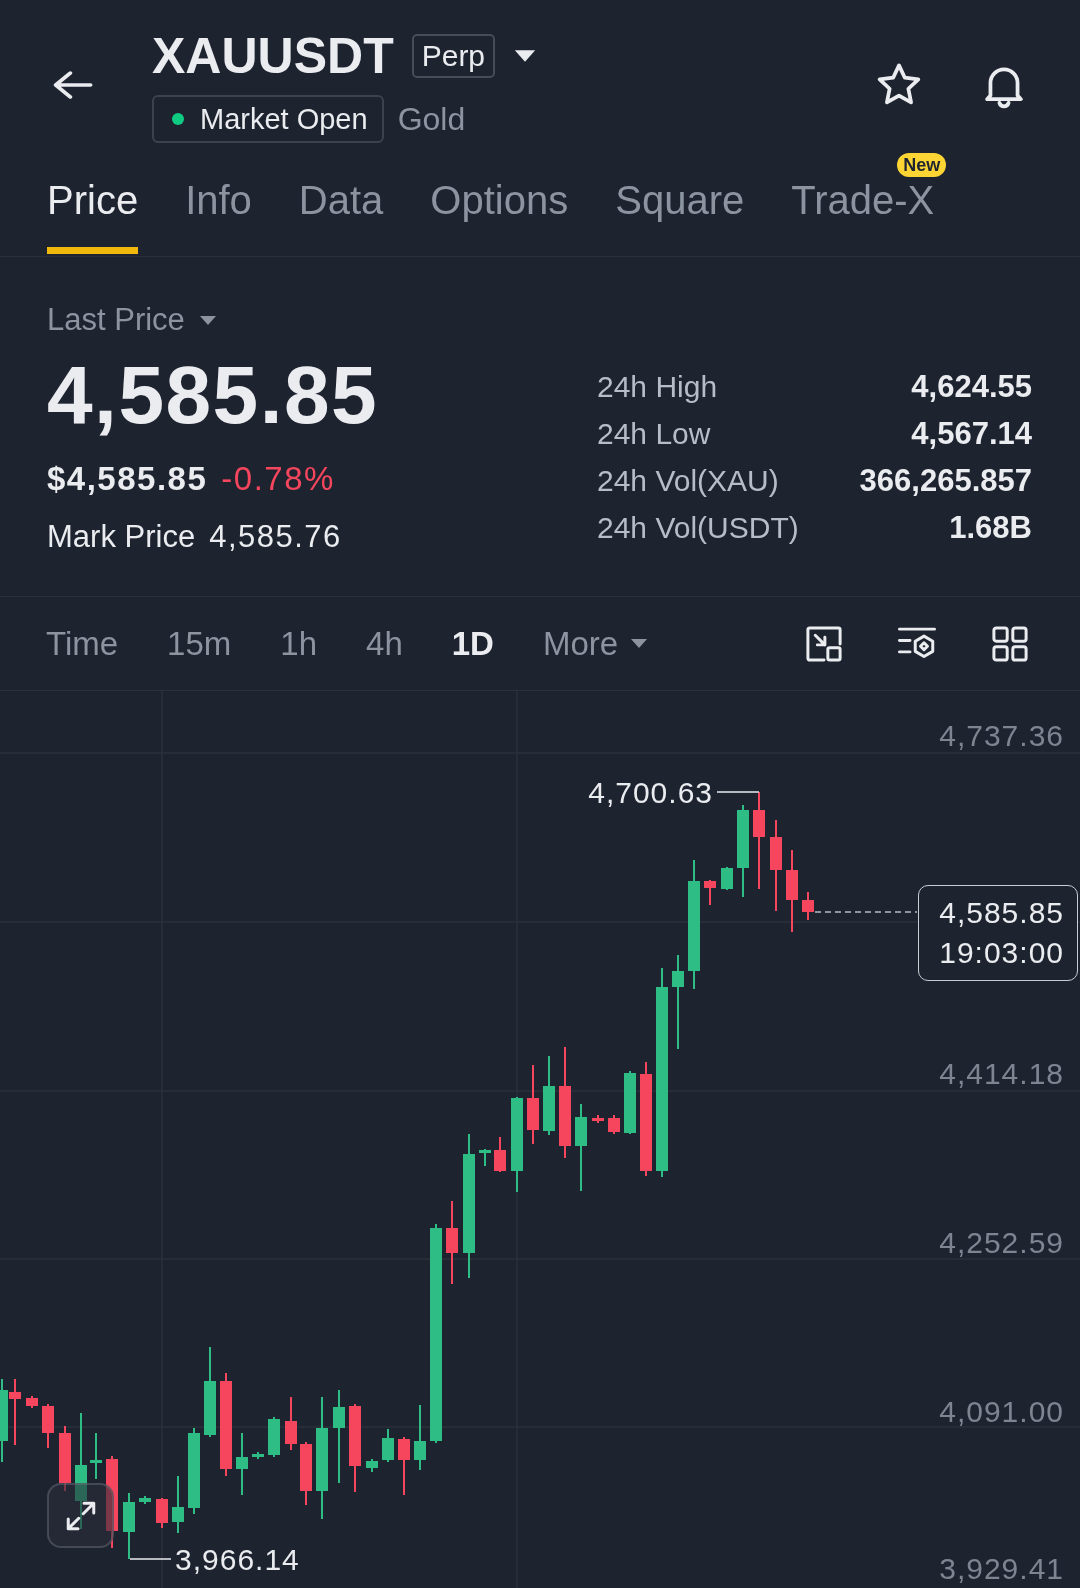  Describe the element at coordinates (93, 215) in the screenshot. I see `tab: Price` at that location.